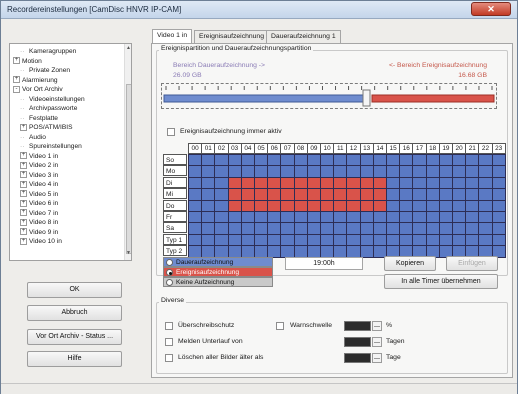  What do you see at coordinates (128, 48) in the screenshot?
I see `scroll-up-icon: ▲` at bounding box center [128, 48].